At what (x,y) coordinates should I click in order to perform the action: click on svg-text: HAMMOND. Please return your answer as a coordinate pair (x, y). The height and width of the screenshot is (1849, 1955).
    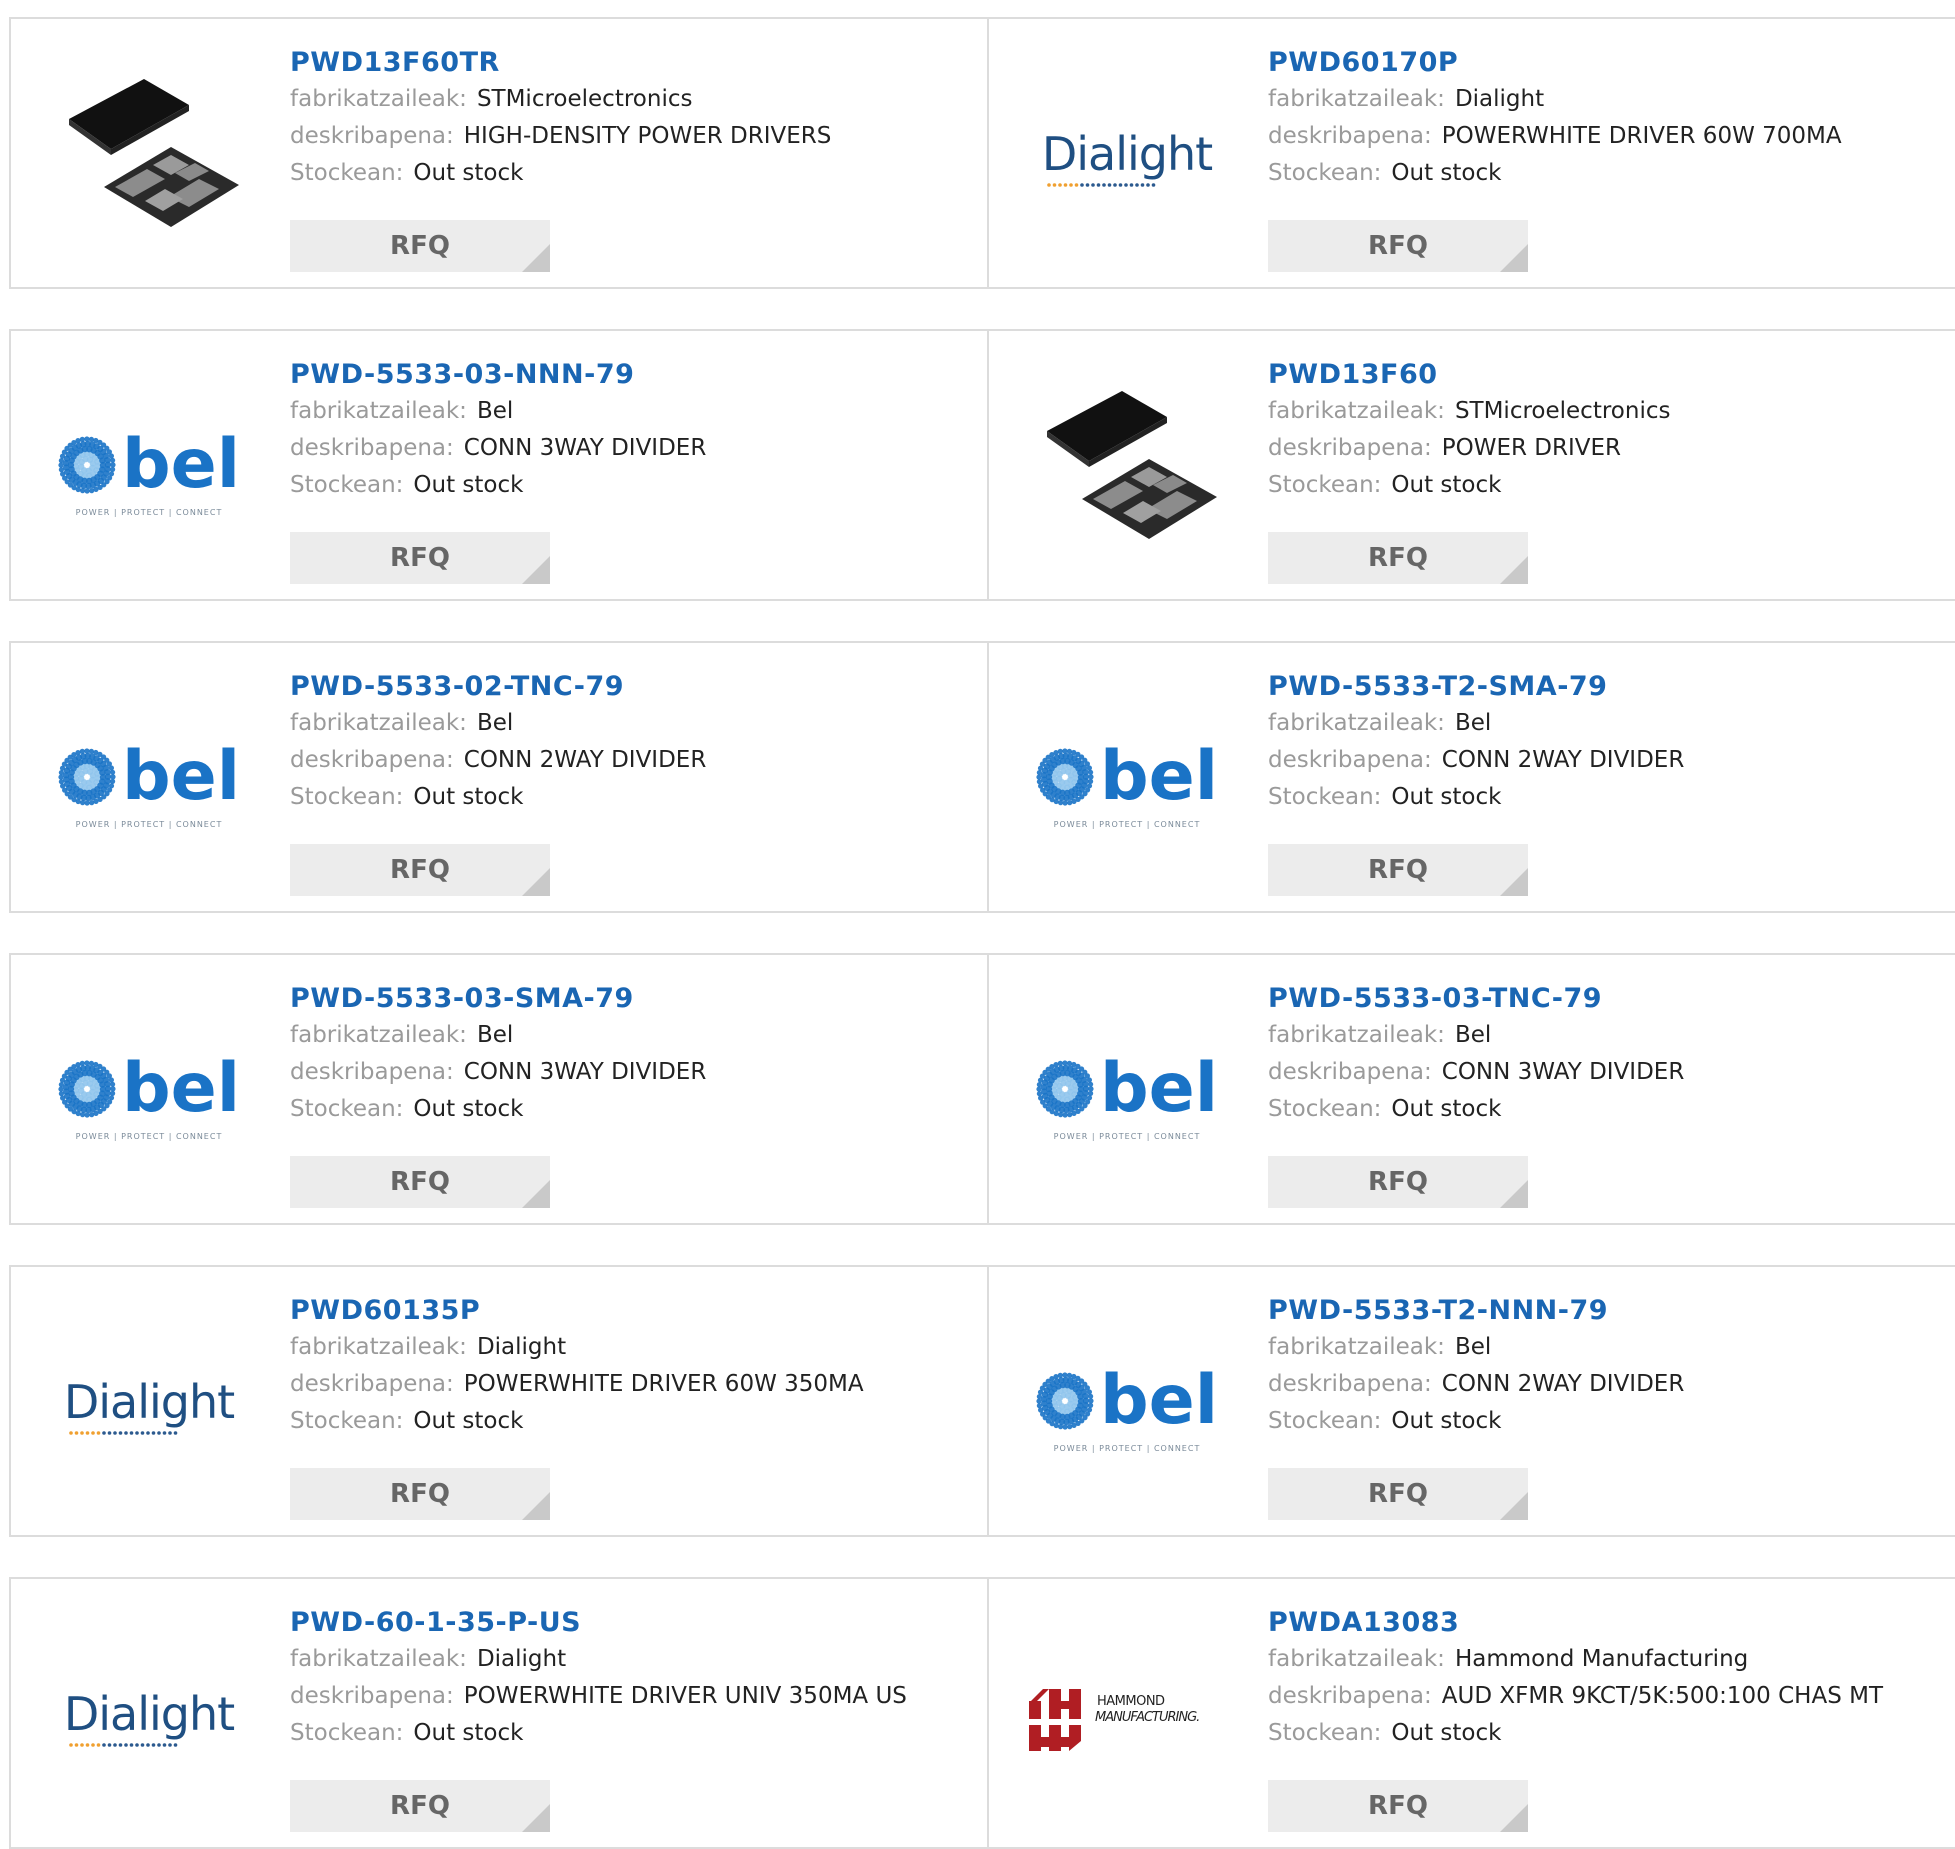
    Looking at the image, I should click on (1131, 1701).